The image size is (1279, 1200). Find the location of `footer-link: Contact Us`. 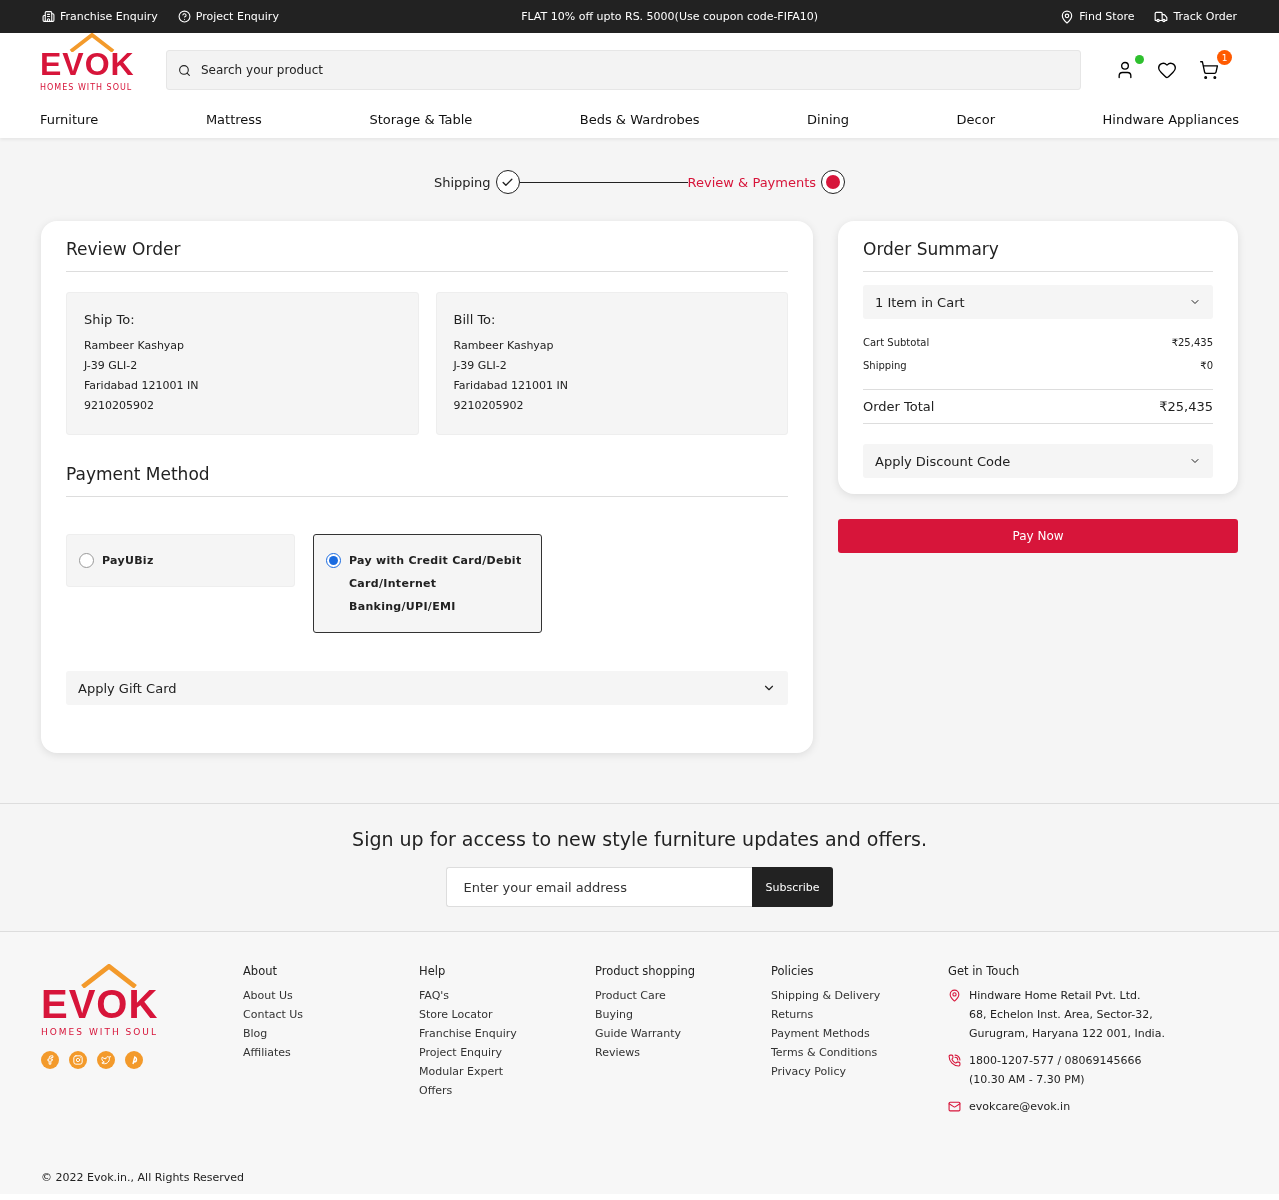

footer-link: Contact Us is located at coordinates (331, 1014).